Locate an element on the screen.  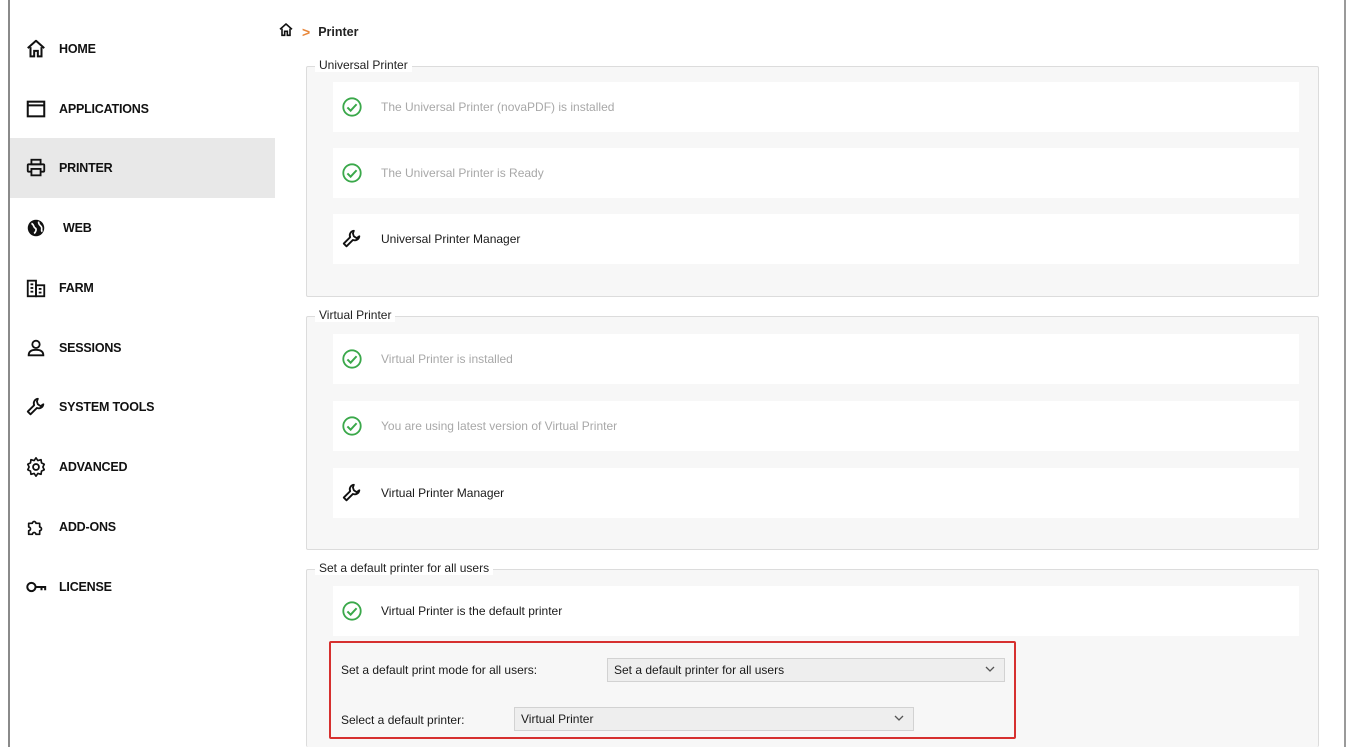
building-icon is located at coordinates (36, 288).